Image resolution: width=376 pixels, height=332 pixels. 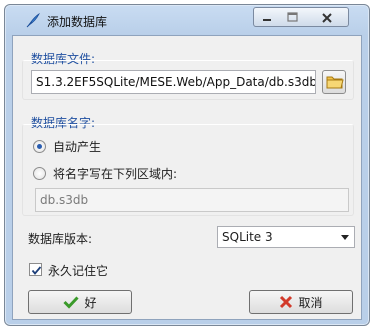 What do you see at coordinates (33, 20) in the screenshot?
I see `feather-icon` at bounding box center [33, 20].